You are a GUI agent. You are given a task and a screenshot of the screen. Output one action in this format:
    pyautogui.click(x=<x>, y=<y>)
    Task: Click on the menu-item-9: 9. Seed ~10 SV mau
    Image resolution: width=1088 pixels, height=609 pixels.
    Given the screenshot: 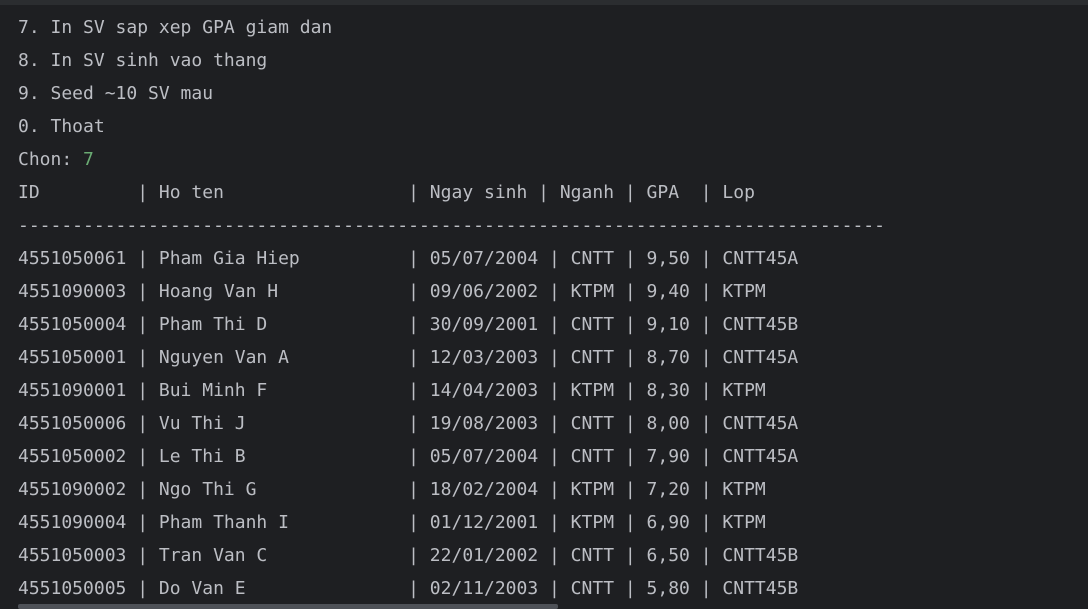 What is the action you would take?
    pyautogui.click(x=116, y=93)
    